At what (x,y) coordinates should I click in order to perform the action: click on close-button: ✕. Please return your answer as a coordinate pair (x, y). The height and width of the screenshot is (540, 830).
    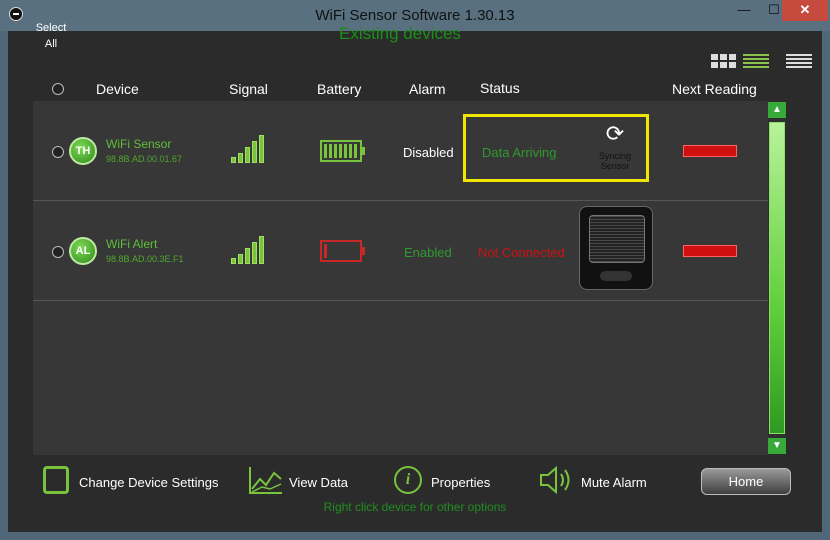
    Looking at the image, I should click on (805, 10).